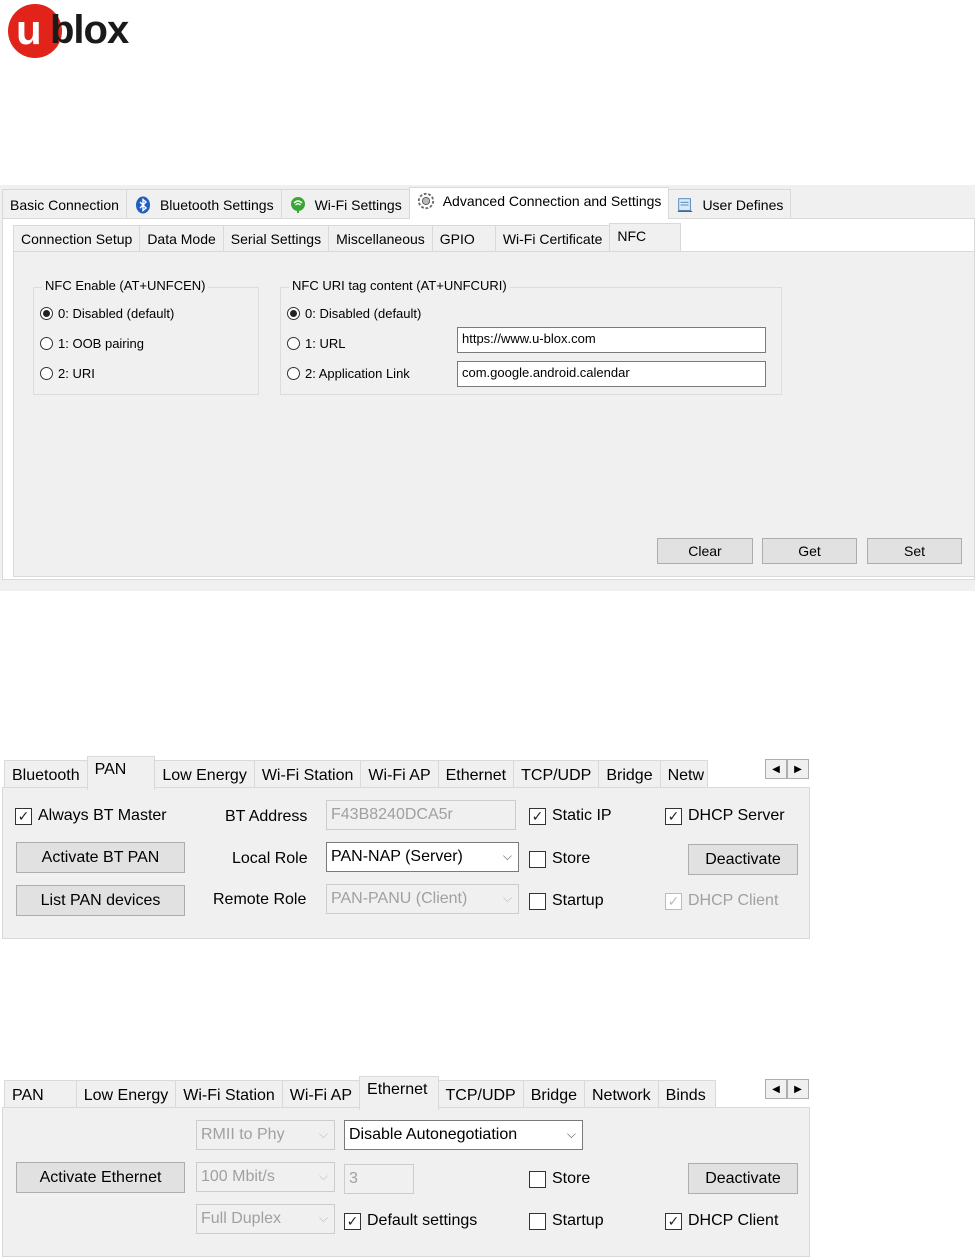 The image size is (975, 1259). I want to click on nfc-enable-title: NFC Enable (AT+UNFCEN), so click(125, 285).